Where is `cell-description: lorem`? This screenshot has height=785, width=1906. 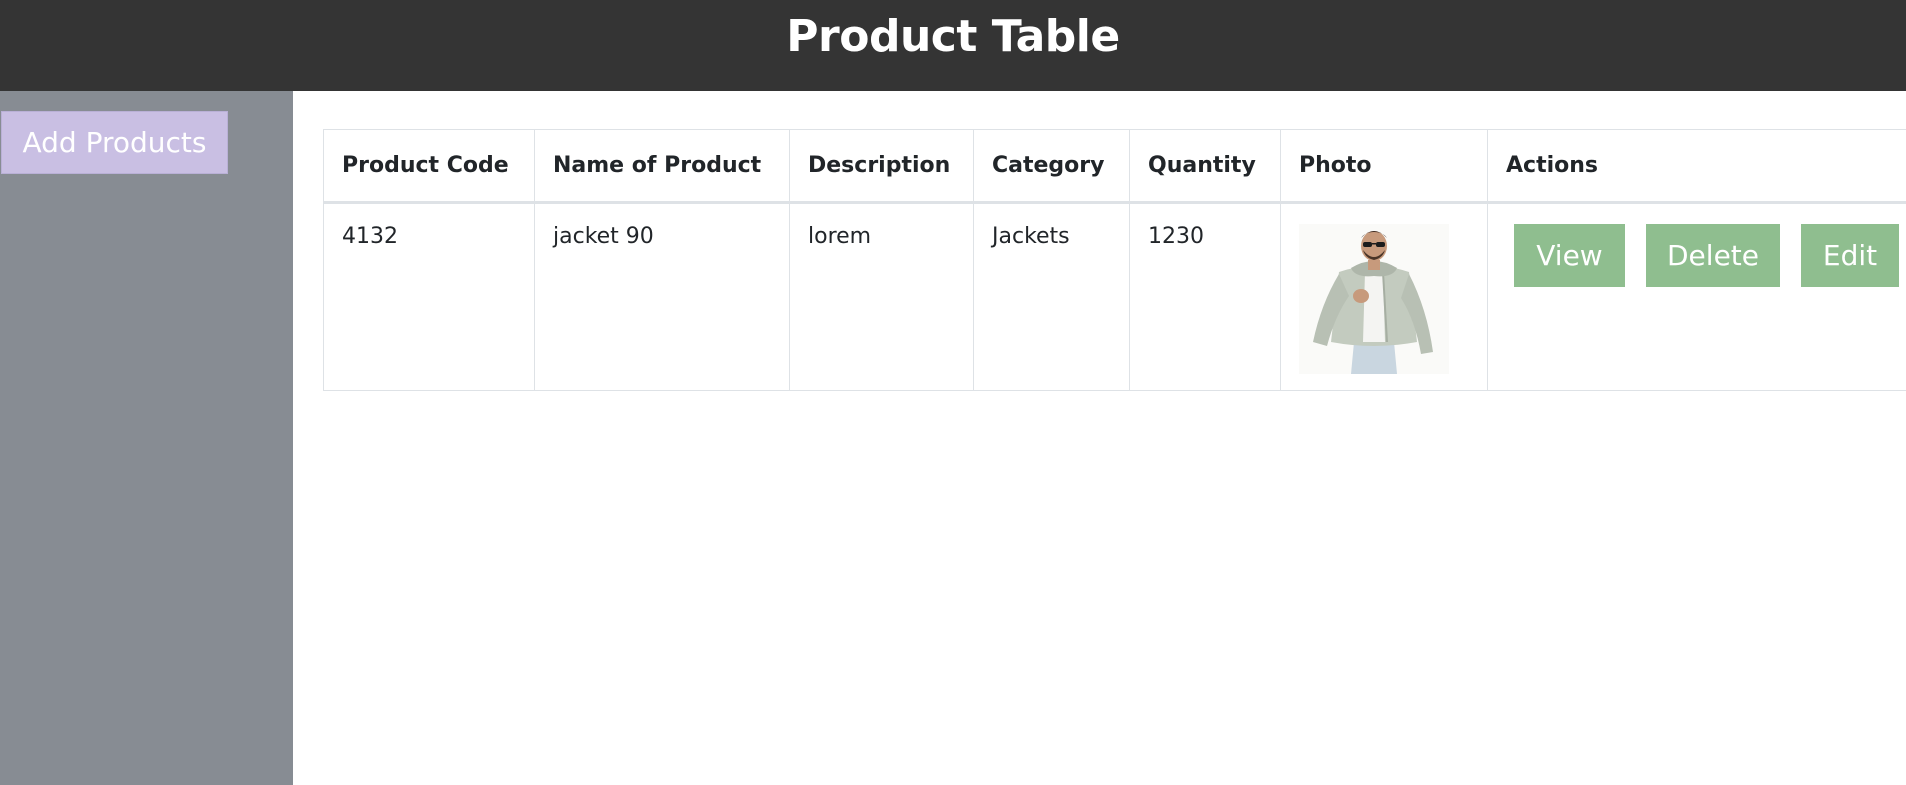
cell-description: lorem is located at coordinates (881, 296).